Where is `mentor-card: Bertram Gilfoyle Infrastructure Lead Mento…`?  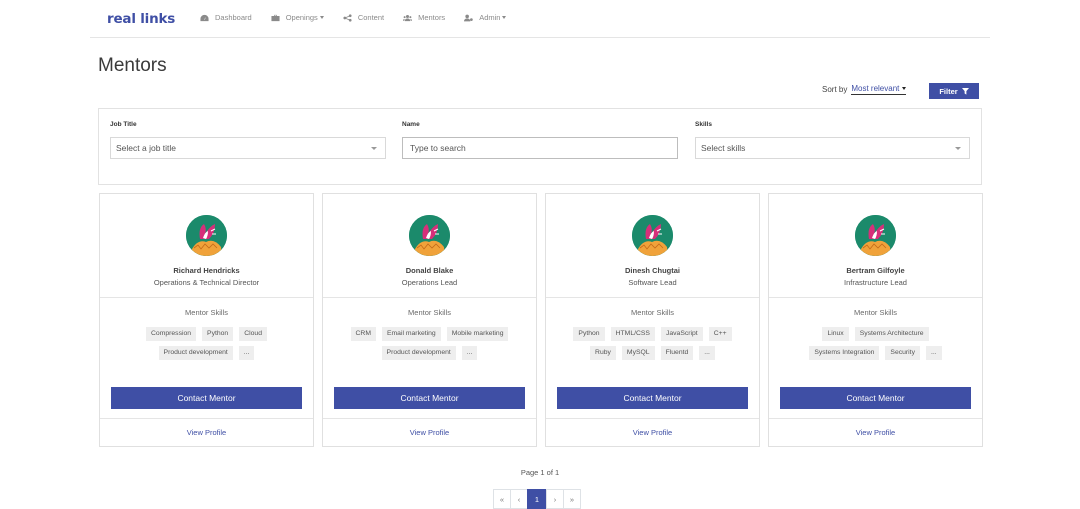 mentor-card: Bertram Gilfoyle Infrastructure Lead Mento… is located at coordinates (875, 320).